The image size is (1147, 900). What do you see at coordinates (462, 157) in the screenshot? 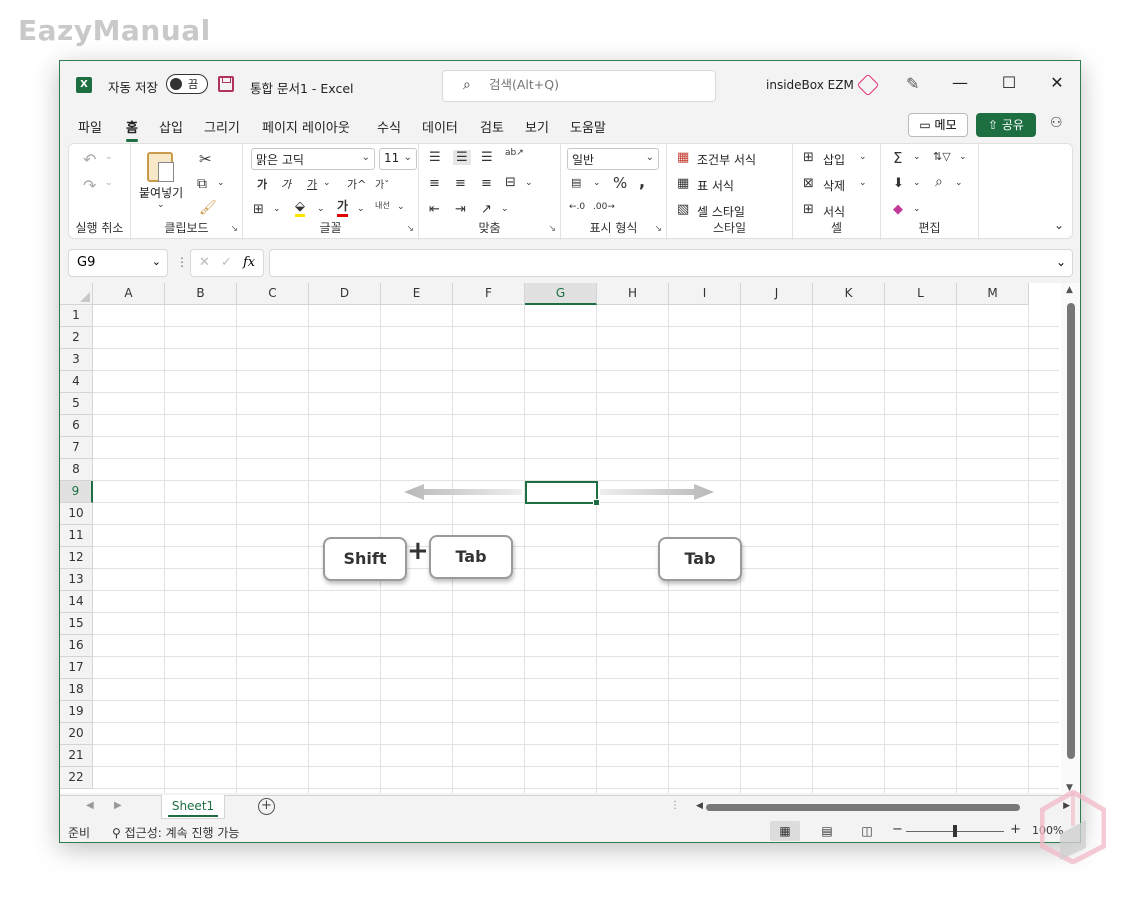
I see `align-middle-icon: ☰` at bounding box center [462, 157].